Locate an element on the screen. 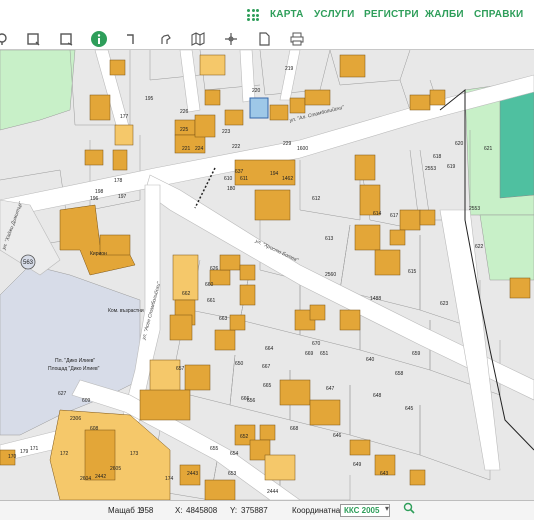 Image resolution: width=534 pixels, height=520 pixels. parcel-number: 222 is located at coordinates (236, 147).